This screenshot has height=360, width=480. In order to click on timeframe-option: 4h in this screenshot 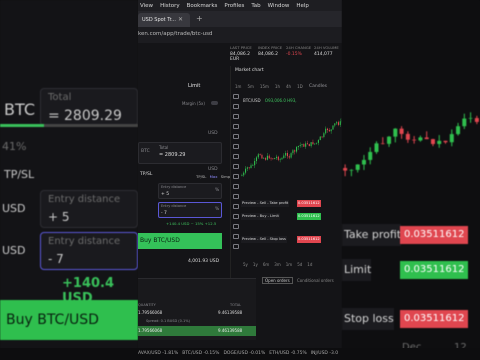, I will do `click(288, 86)`.